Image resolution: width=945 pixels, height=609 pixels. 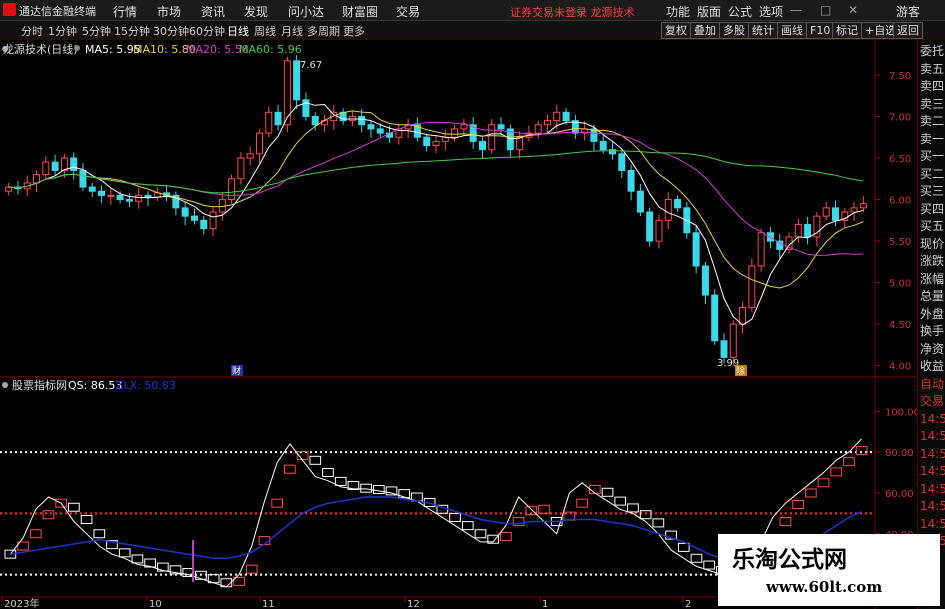 What do you see at coordinates (77, 48) in the screenshot?
I see `ma-toggle-icon` at bounding box center [77, 48].